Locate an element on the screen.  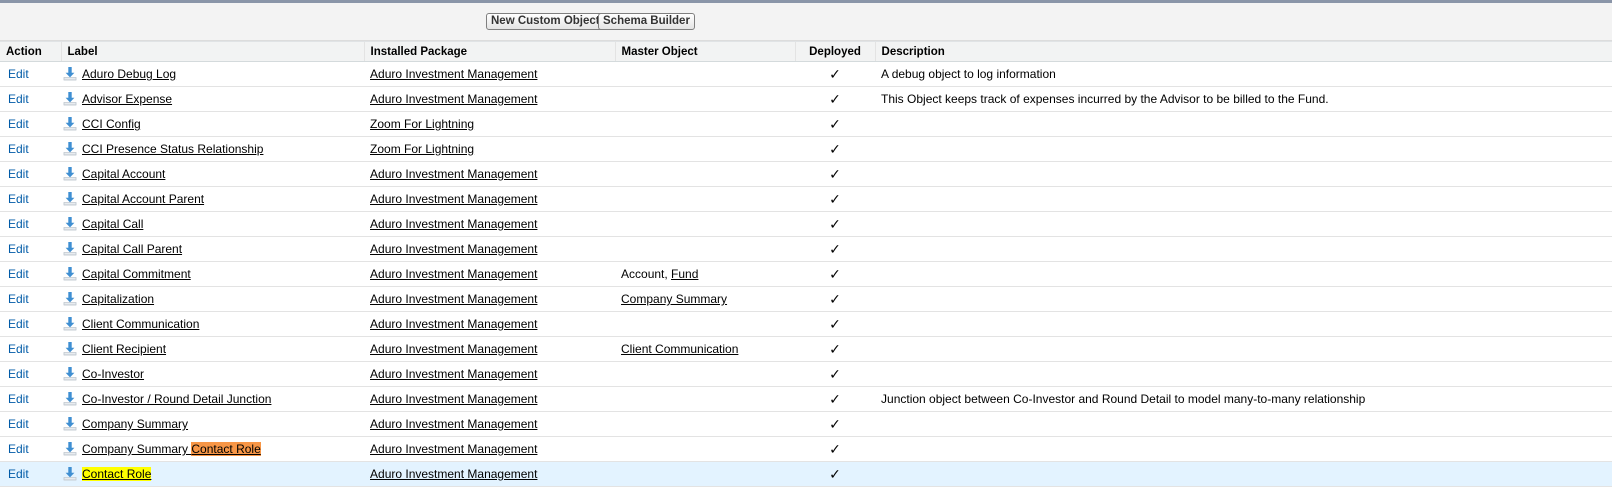
object-label-link: Company Summary is located at coordinates (135, 424).